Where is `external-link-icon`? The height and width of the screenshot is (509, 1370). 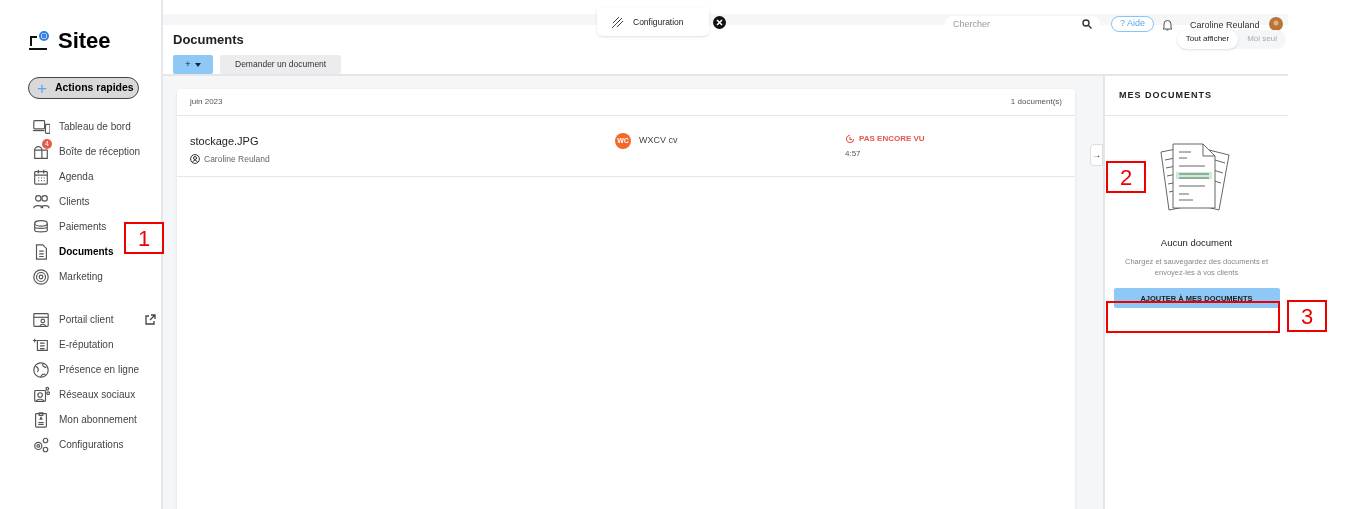
external-link-icon is located at coordinates (150, 319).